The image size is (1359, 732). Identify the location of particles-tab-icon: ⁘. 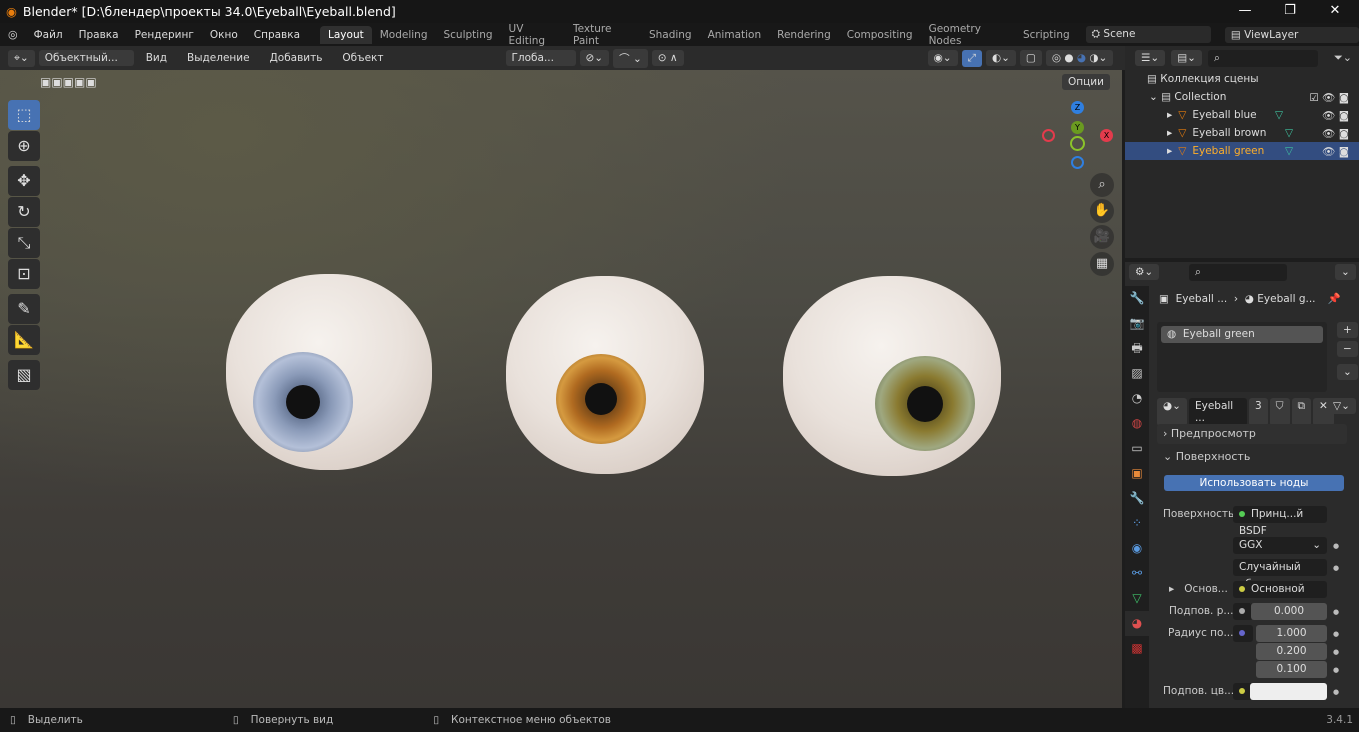
(1137, 523).